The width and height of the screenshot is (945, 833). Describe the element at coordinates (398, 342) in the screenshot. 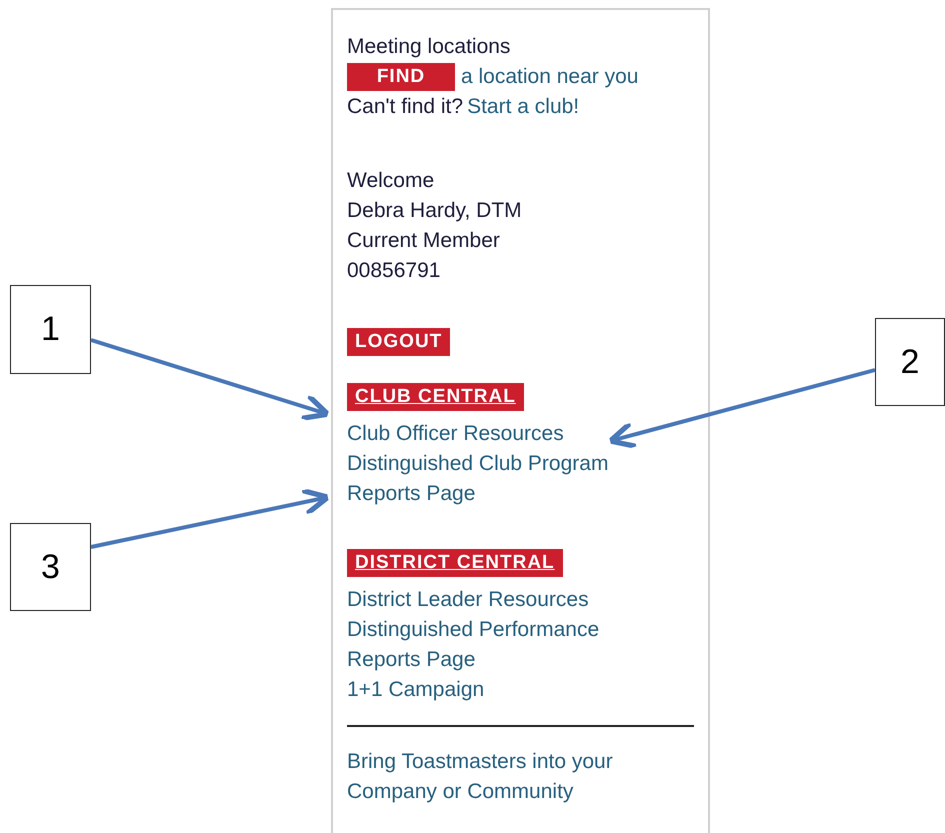

I see `logout-button: LOGOUT` at that location.